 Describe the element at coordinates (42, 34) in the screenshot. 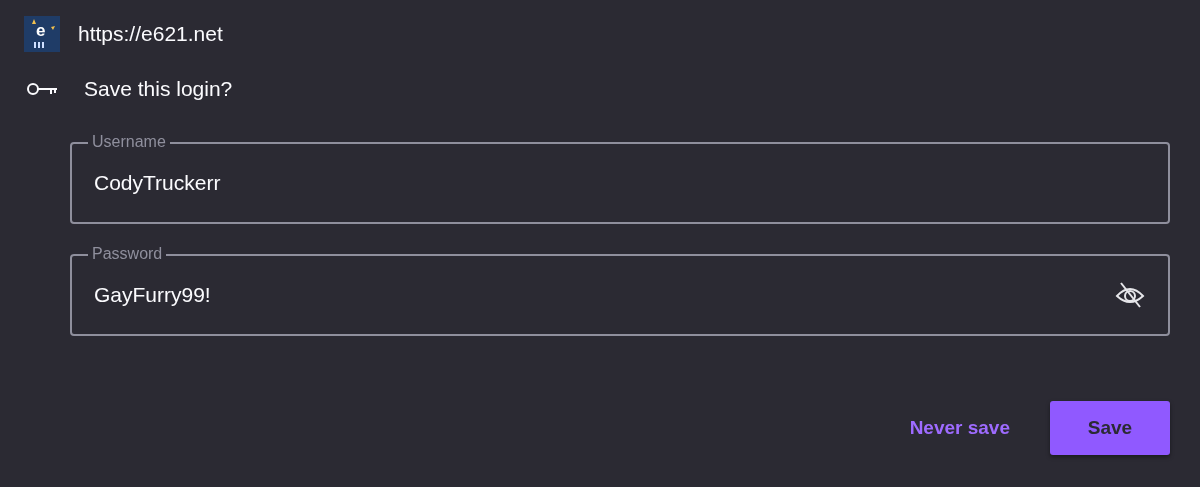

I see `site-icon: e` at that location.